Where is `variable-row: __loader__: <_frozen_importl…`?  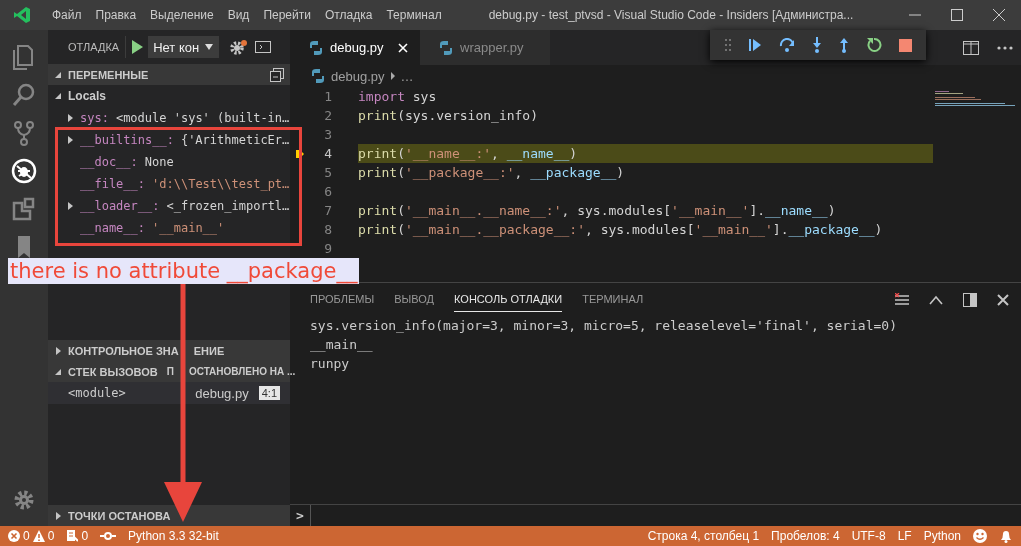 variable-row: __loader__: <_frozen_importl… is located at coordinates (169, 206).